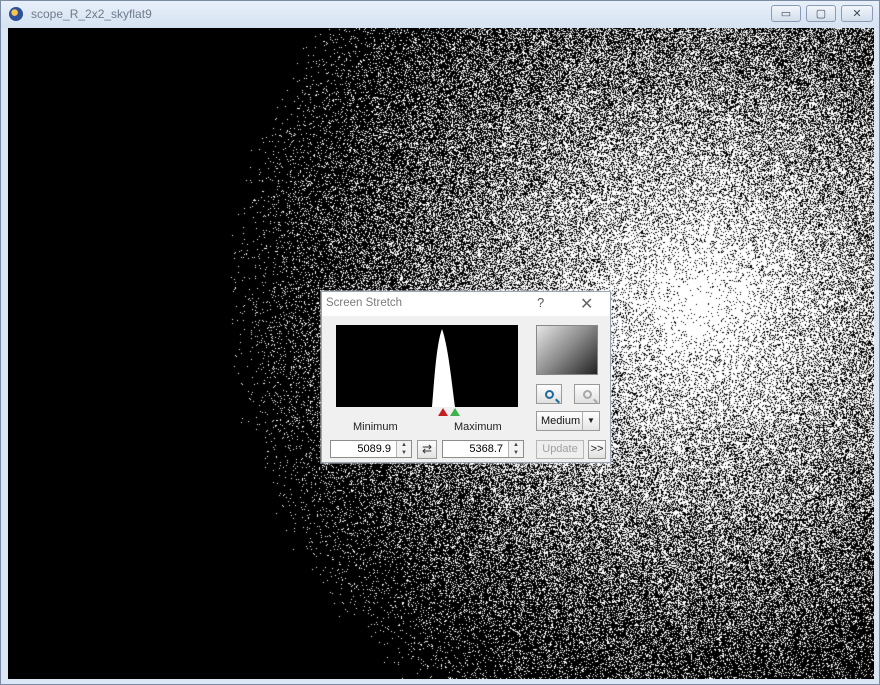 The image size is (880, 685). I want to click on stretch-preview, so click(567, 350).